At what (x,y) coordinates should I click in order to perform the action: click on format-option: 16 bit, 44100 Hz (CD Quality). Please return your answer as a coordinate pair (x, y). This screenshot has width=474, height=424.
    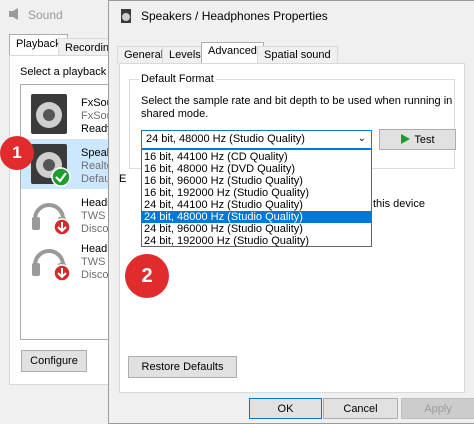
    Looking at the image, I should click on (256, 157).